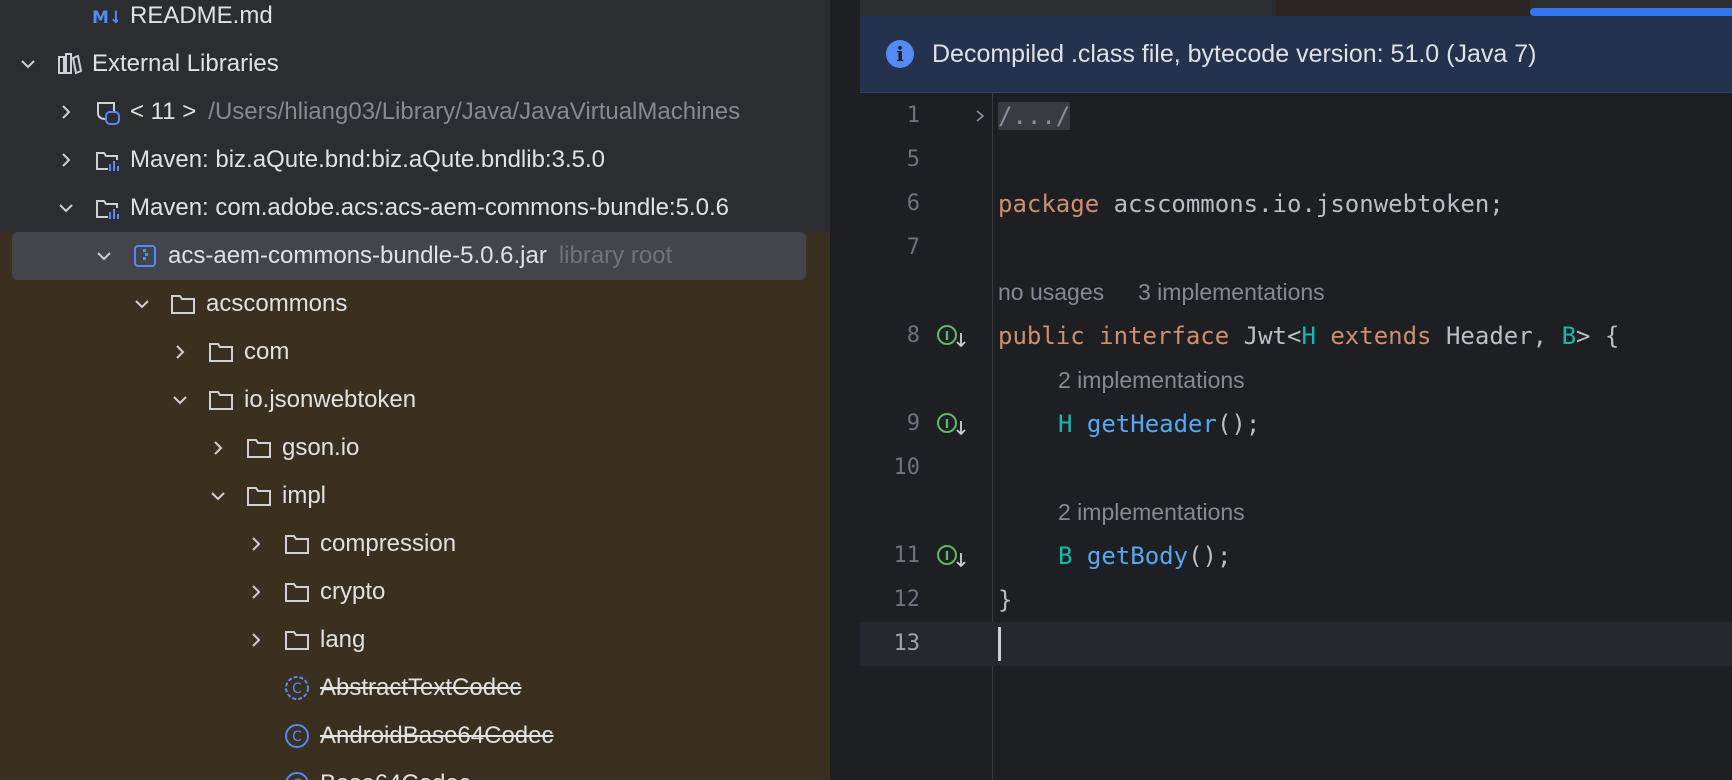 This screenshot has width=1732, height=780. Describe the element at coordinates (1034, 116) in the screenshot. I see `folded-header: /.../` at that location.